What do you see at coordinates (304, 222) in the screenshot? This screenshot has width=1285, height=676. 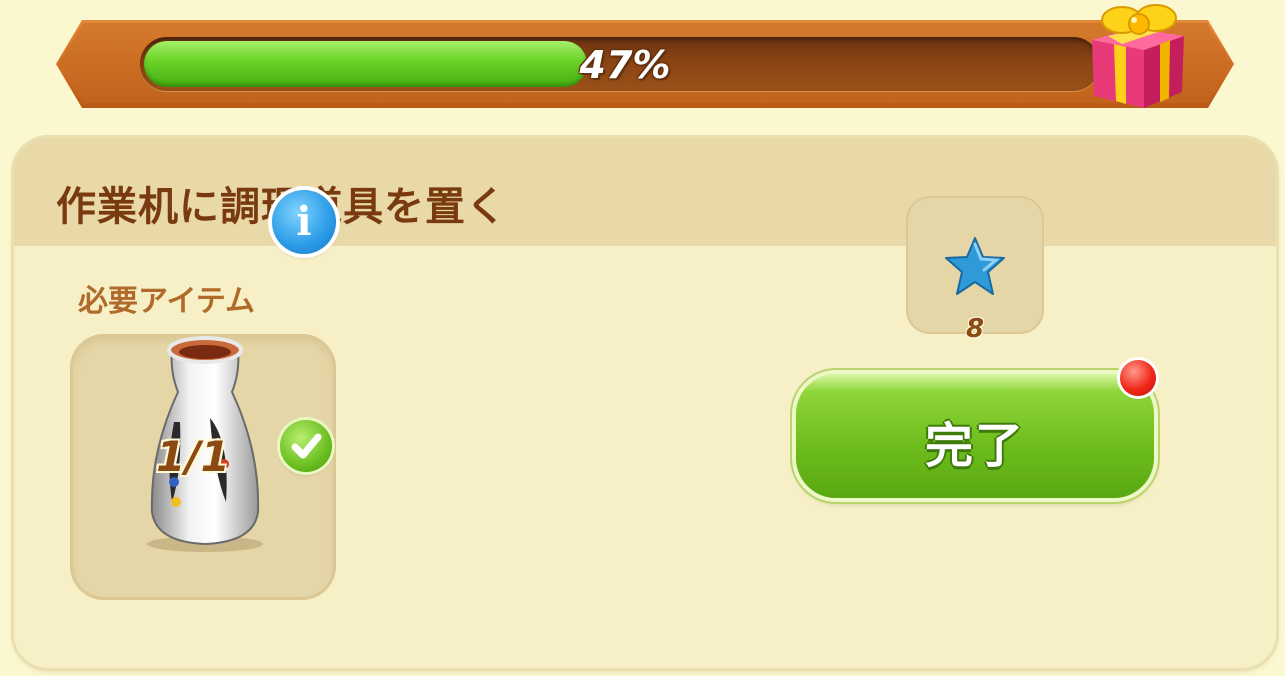 I see `info-button: i` at bounding box center [304, 222].